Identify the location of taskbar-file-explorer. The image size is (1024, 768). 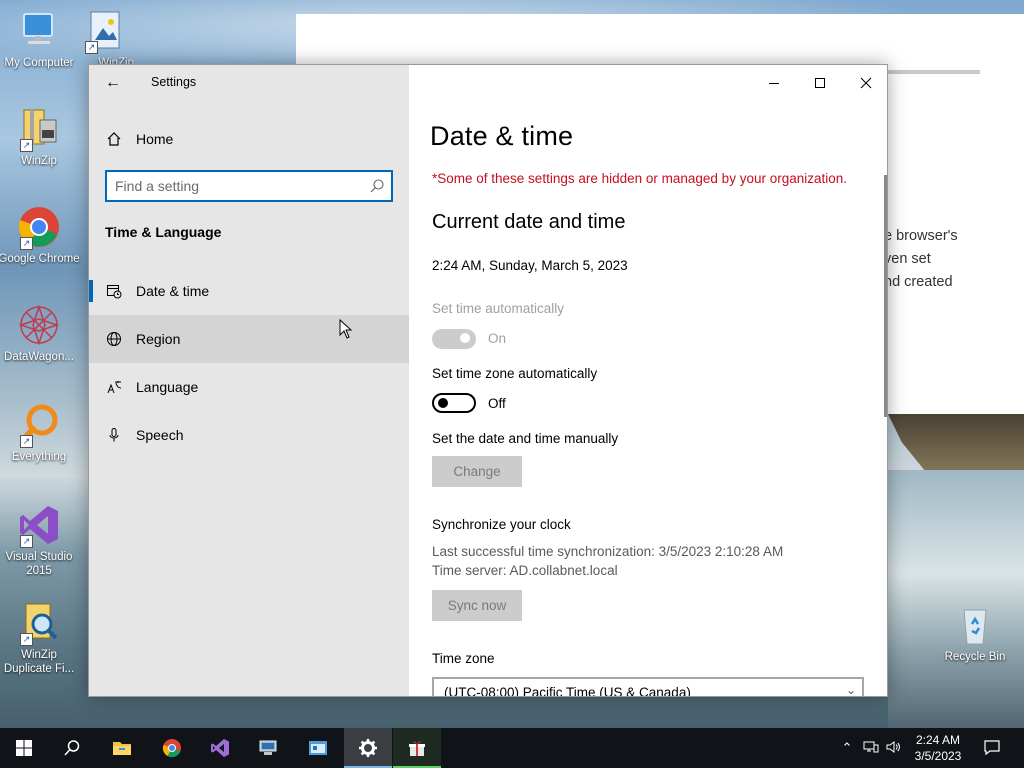
(122, 748).